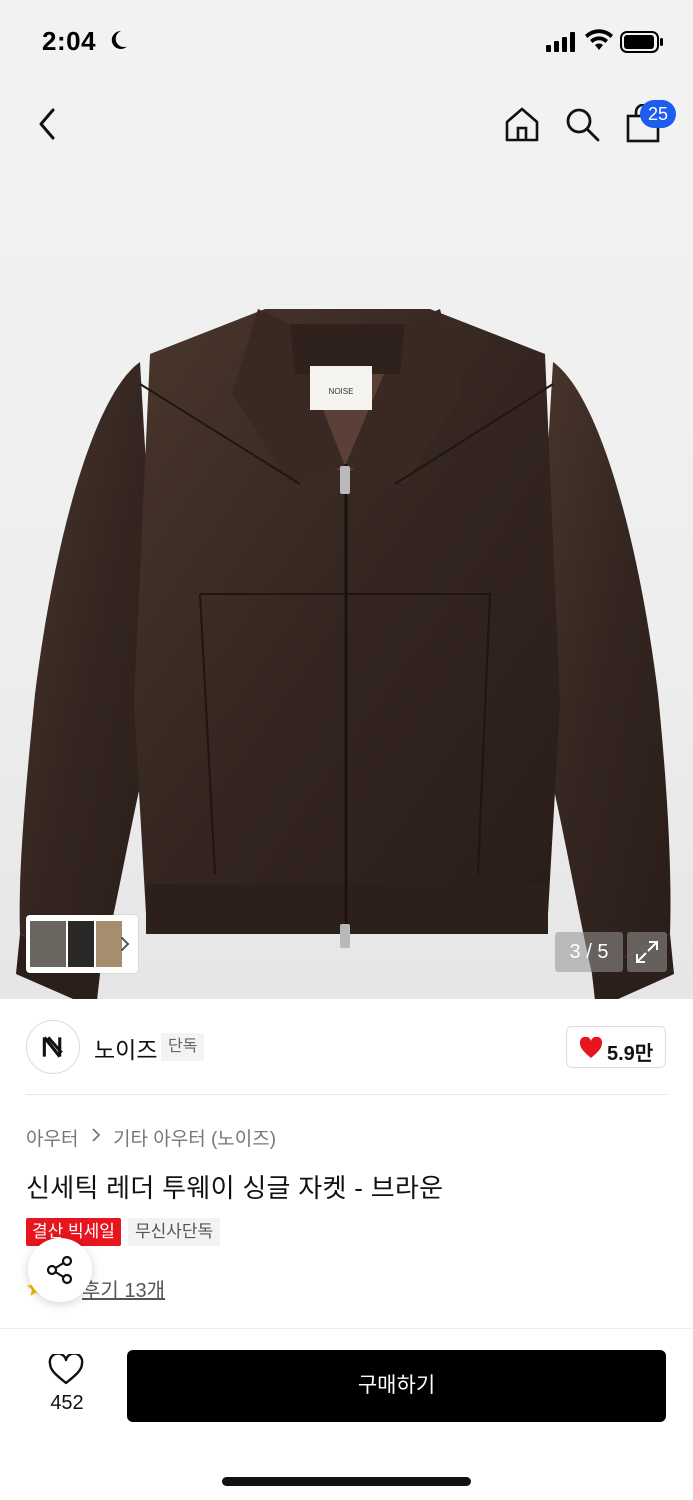  I want to click on expand-button, so click(647, 952).